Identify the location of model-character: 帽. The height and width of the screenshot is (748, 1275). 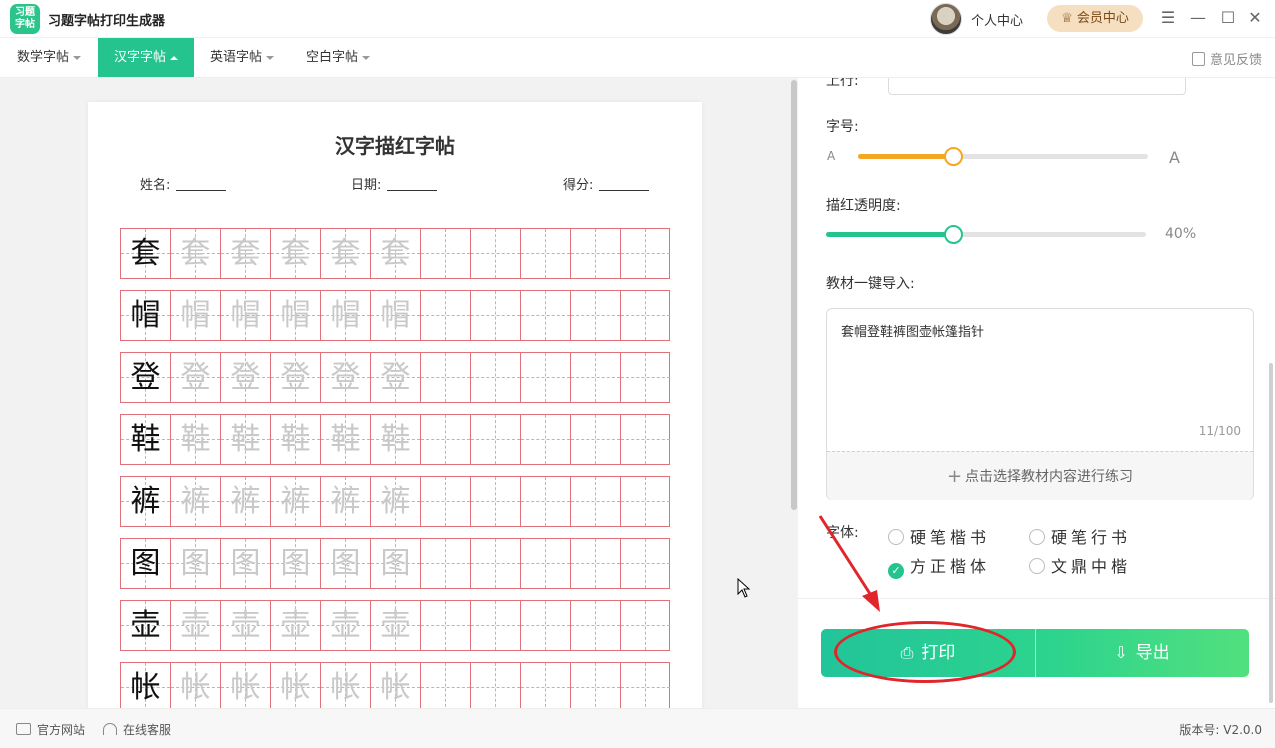
(145, 315).